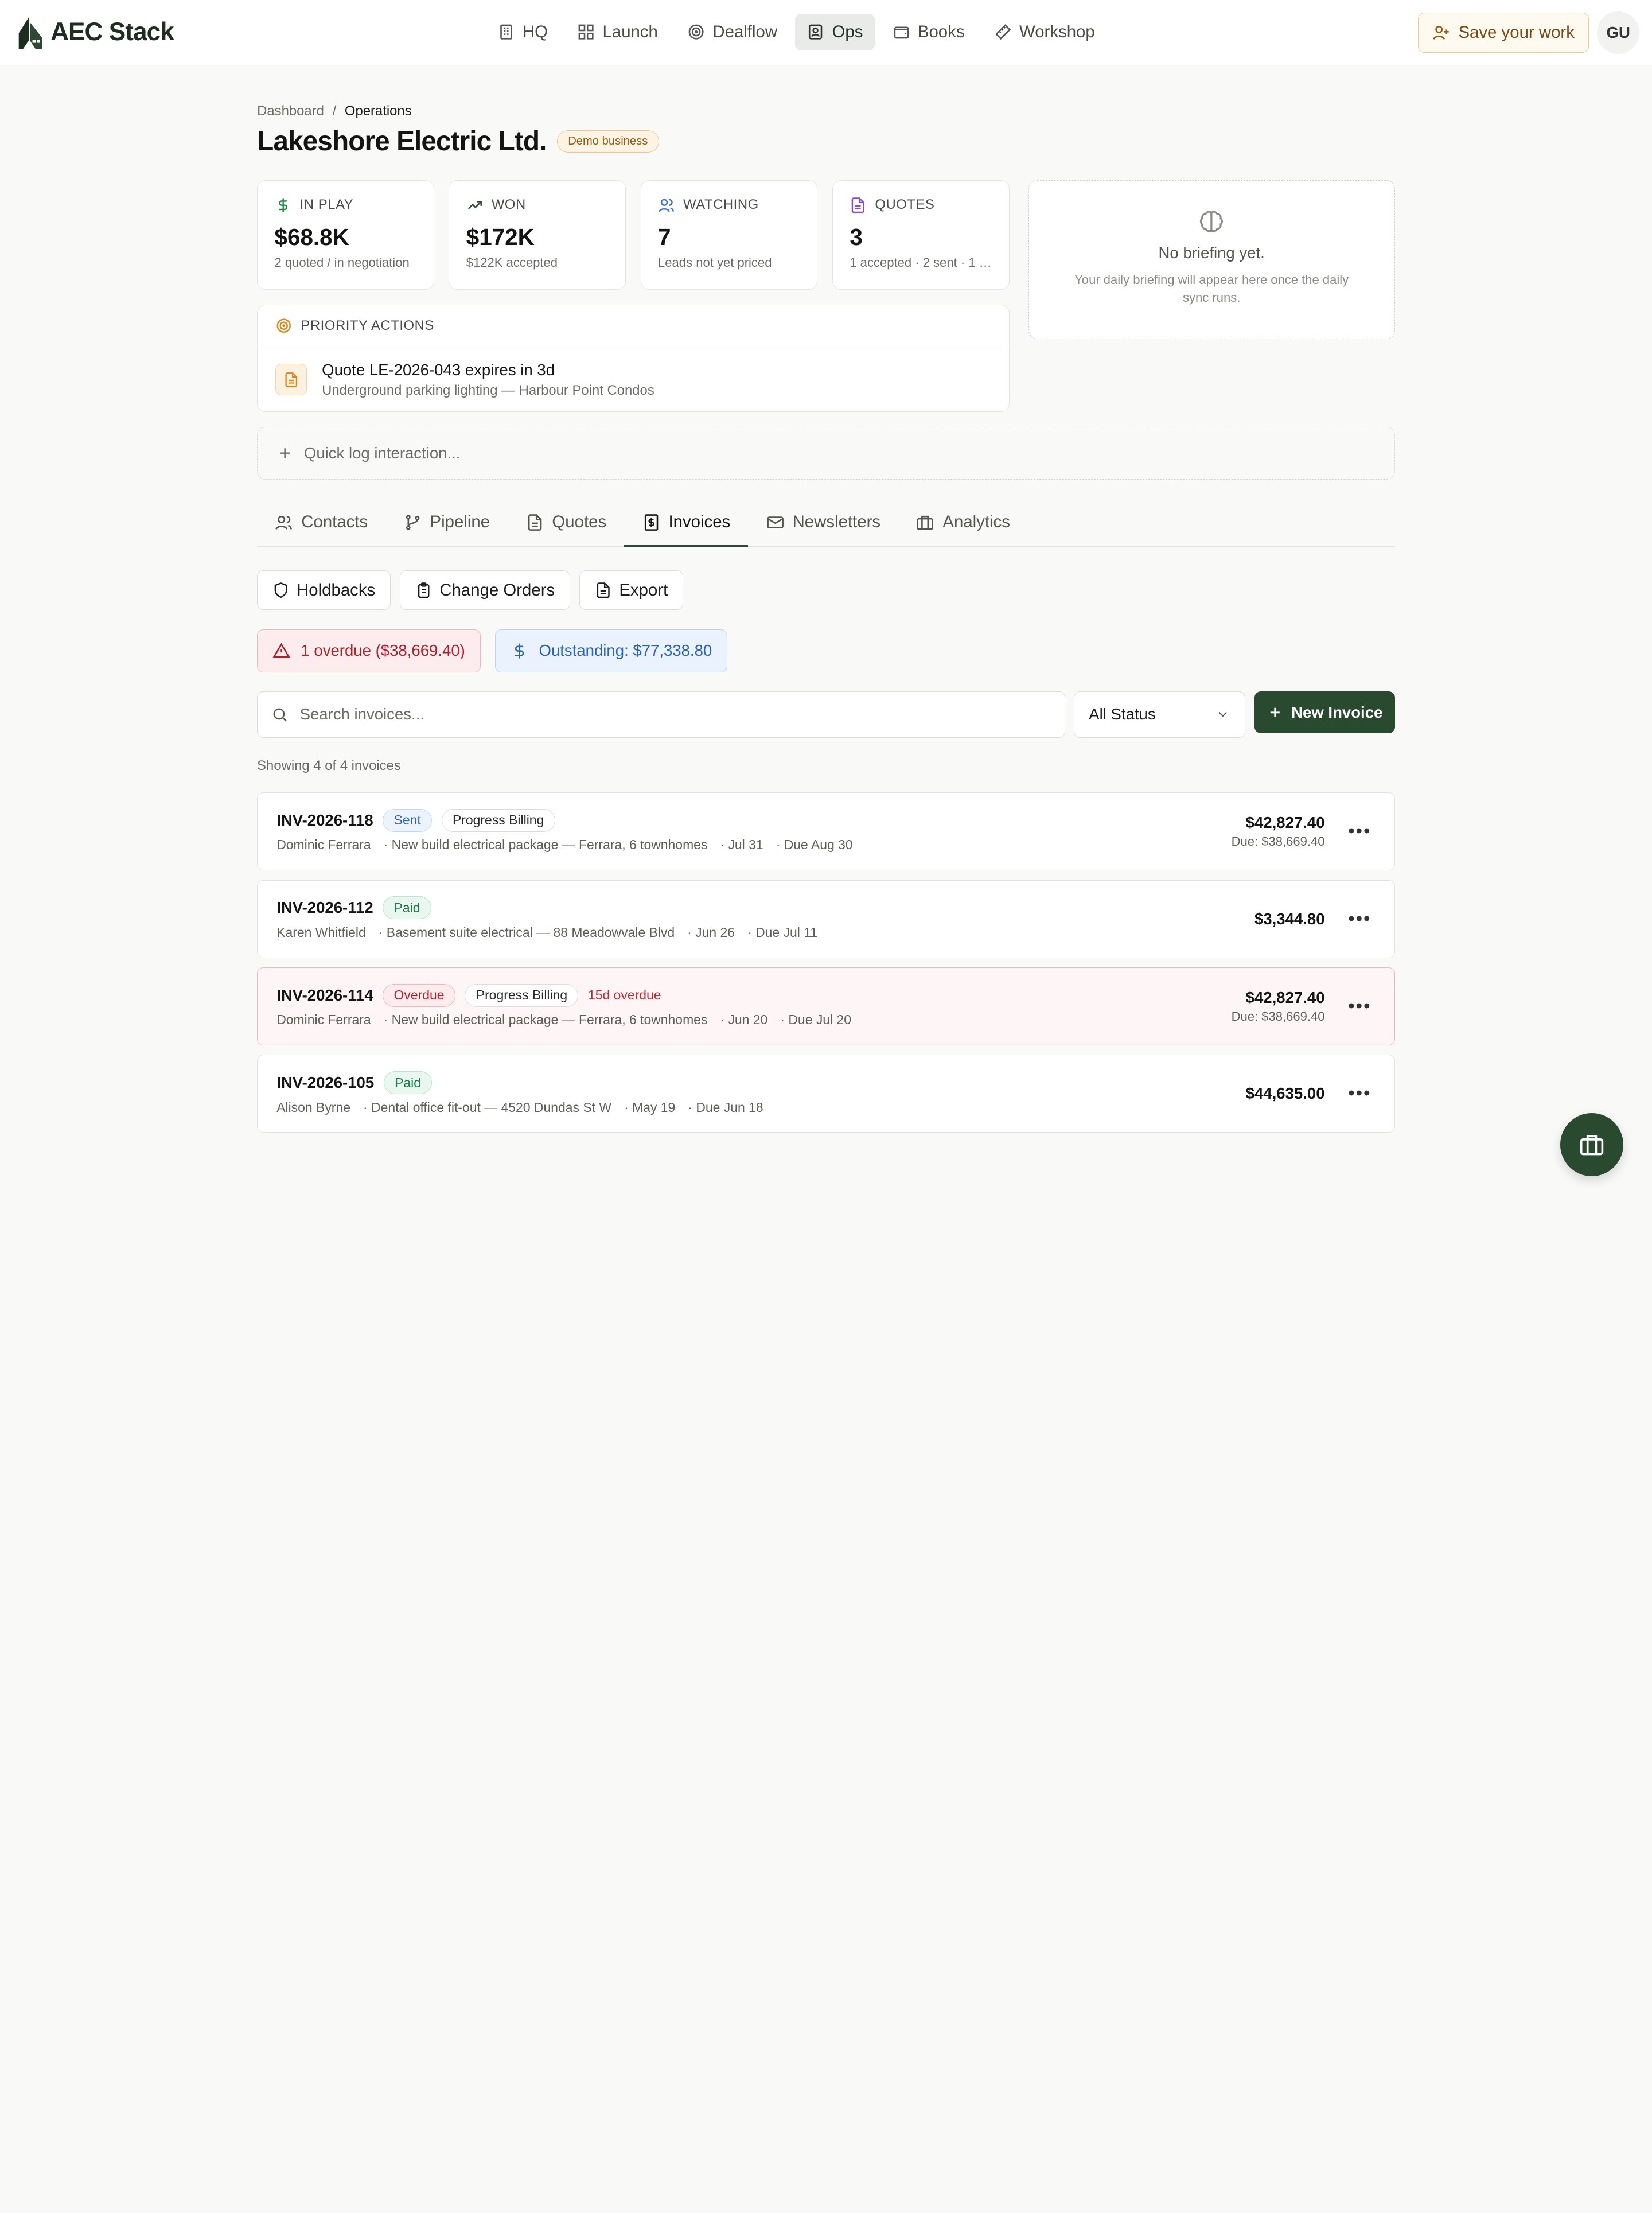  What do you see at coordinates (369, 650) in the screenshot?
I see `overdue-alert: 1 overdue ($38,669.40)` at bounding box center [369, 650].